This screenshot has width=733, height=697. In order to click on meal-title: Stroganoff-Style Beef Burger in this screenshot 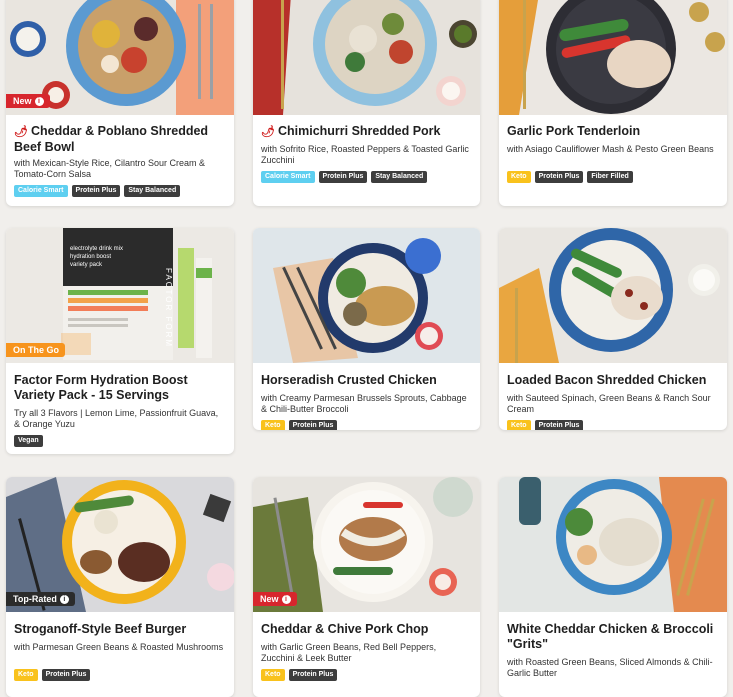, I will do `click(120, 629)`.